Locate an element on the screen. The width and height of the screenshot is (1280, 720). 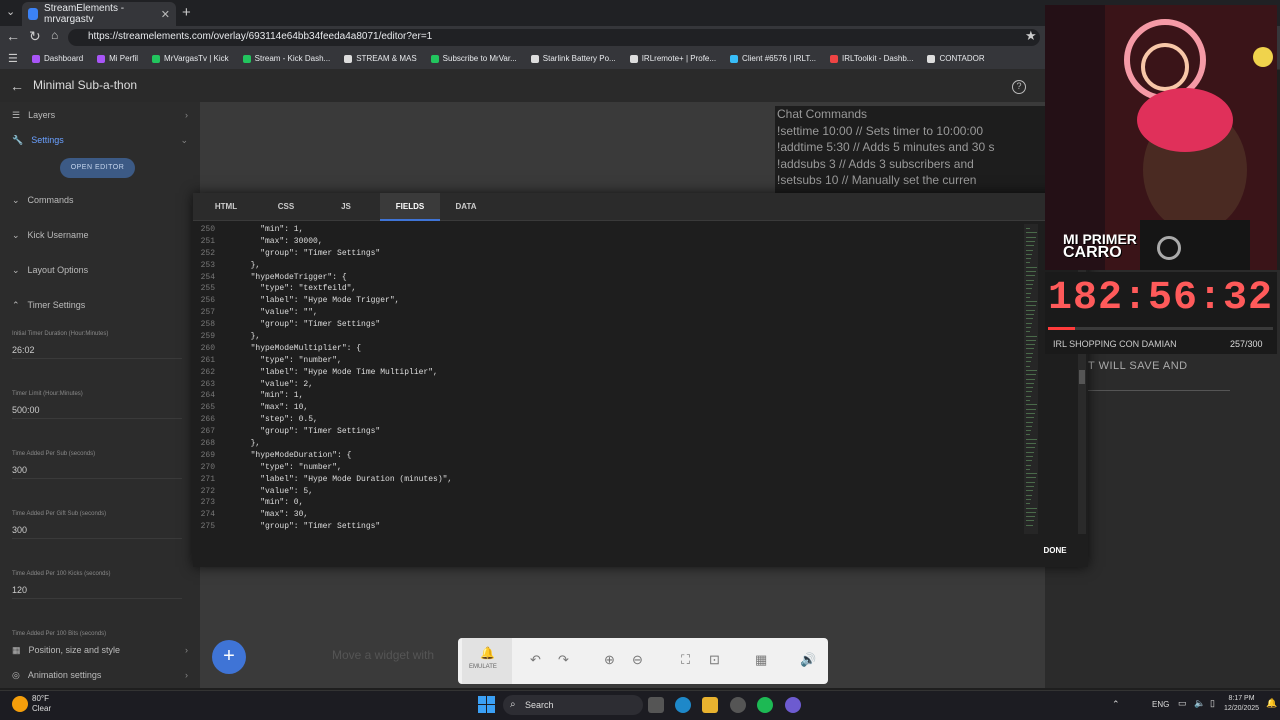
bookmark-item: Dashboard is located at coordinates (57, 58).